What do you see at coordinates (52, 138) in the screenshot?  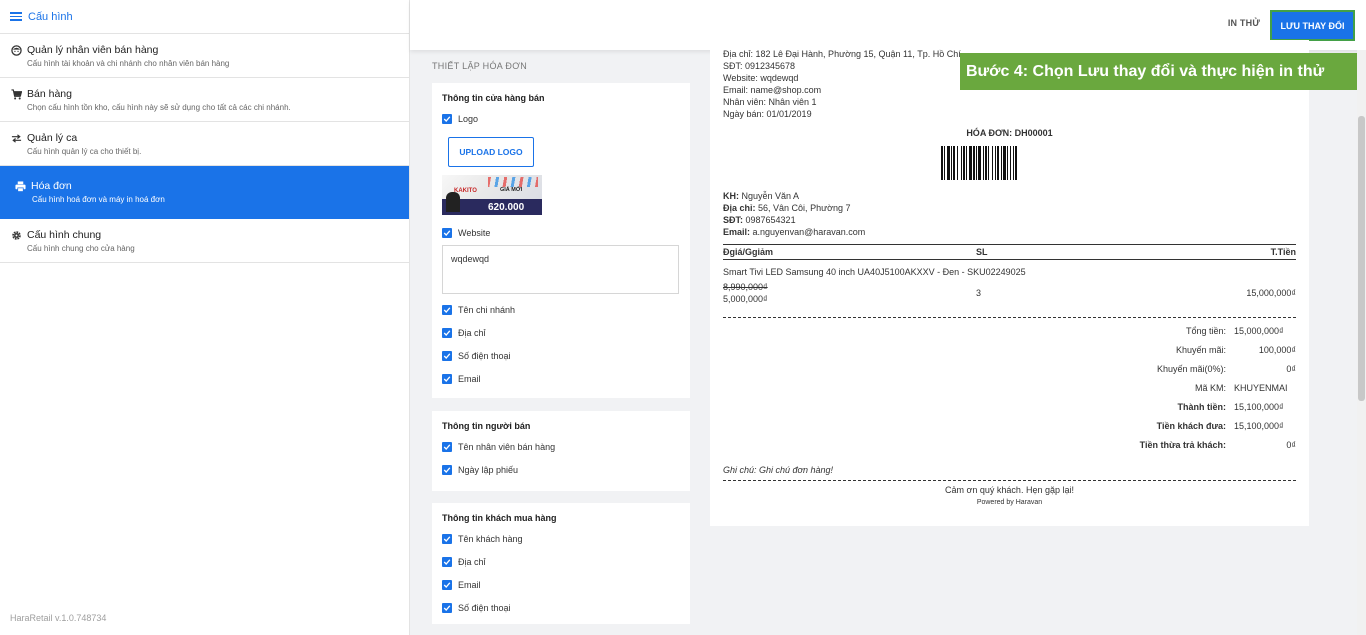 I see `sidebar-item-label: Quản lý ca` at bounding box center [52, 138].